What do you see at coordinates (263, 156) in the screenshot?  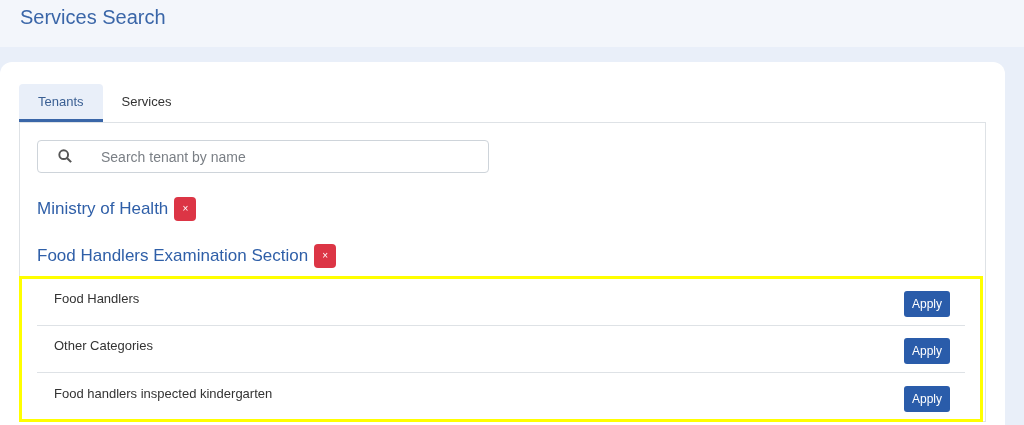 I see `search-field: Search tenant by name` at bounding box center [263, 156].